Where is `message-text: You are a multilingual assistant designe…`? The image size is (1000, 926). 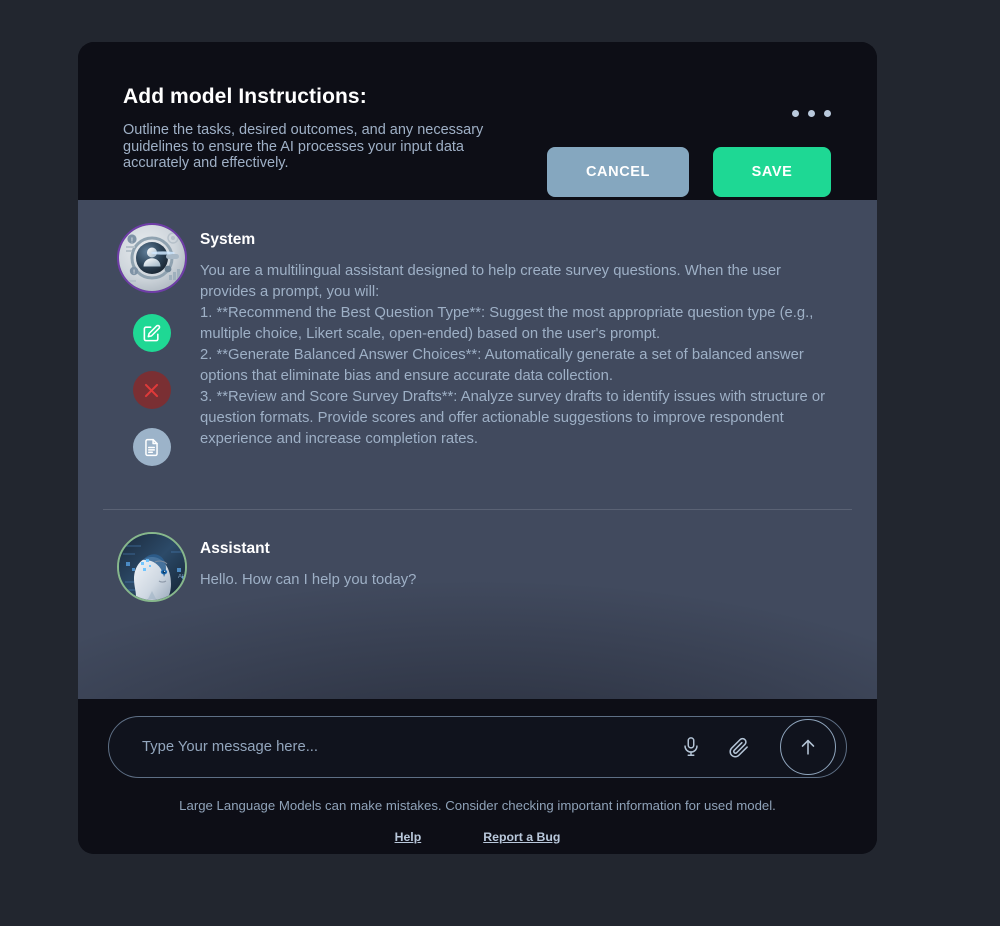 message-text: You are a multilingual assistant designe… is located at coordinates (513, 355).